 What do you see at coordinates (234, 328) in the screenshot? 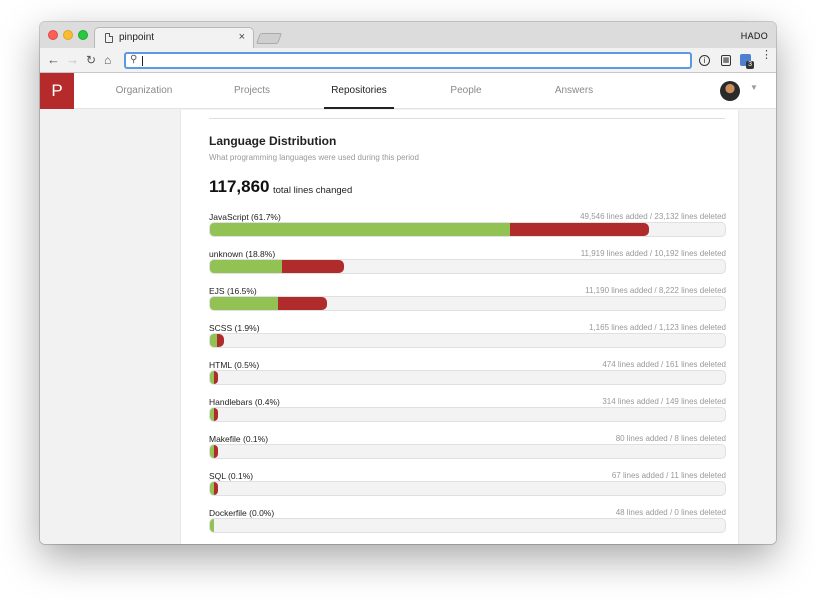
I see `language-name: SCSS (1.9%)` at bounding box center [234, 328].